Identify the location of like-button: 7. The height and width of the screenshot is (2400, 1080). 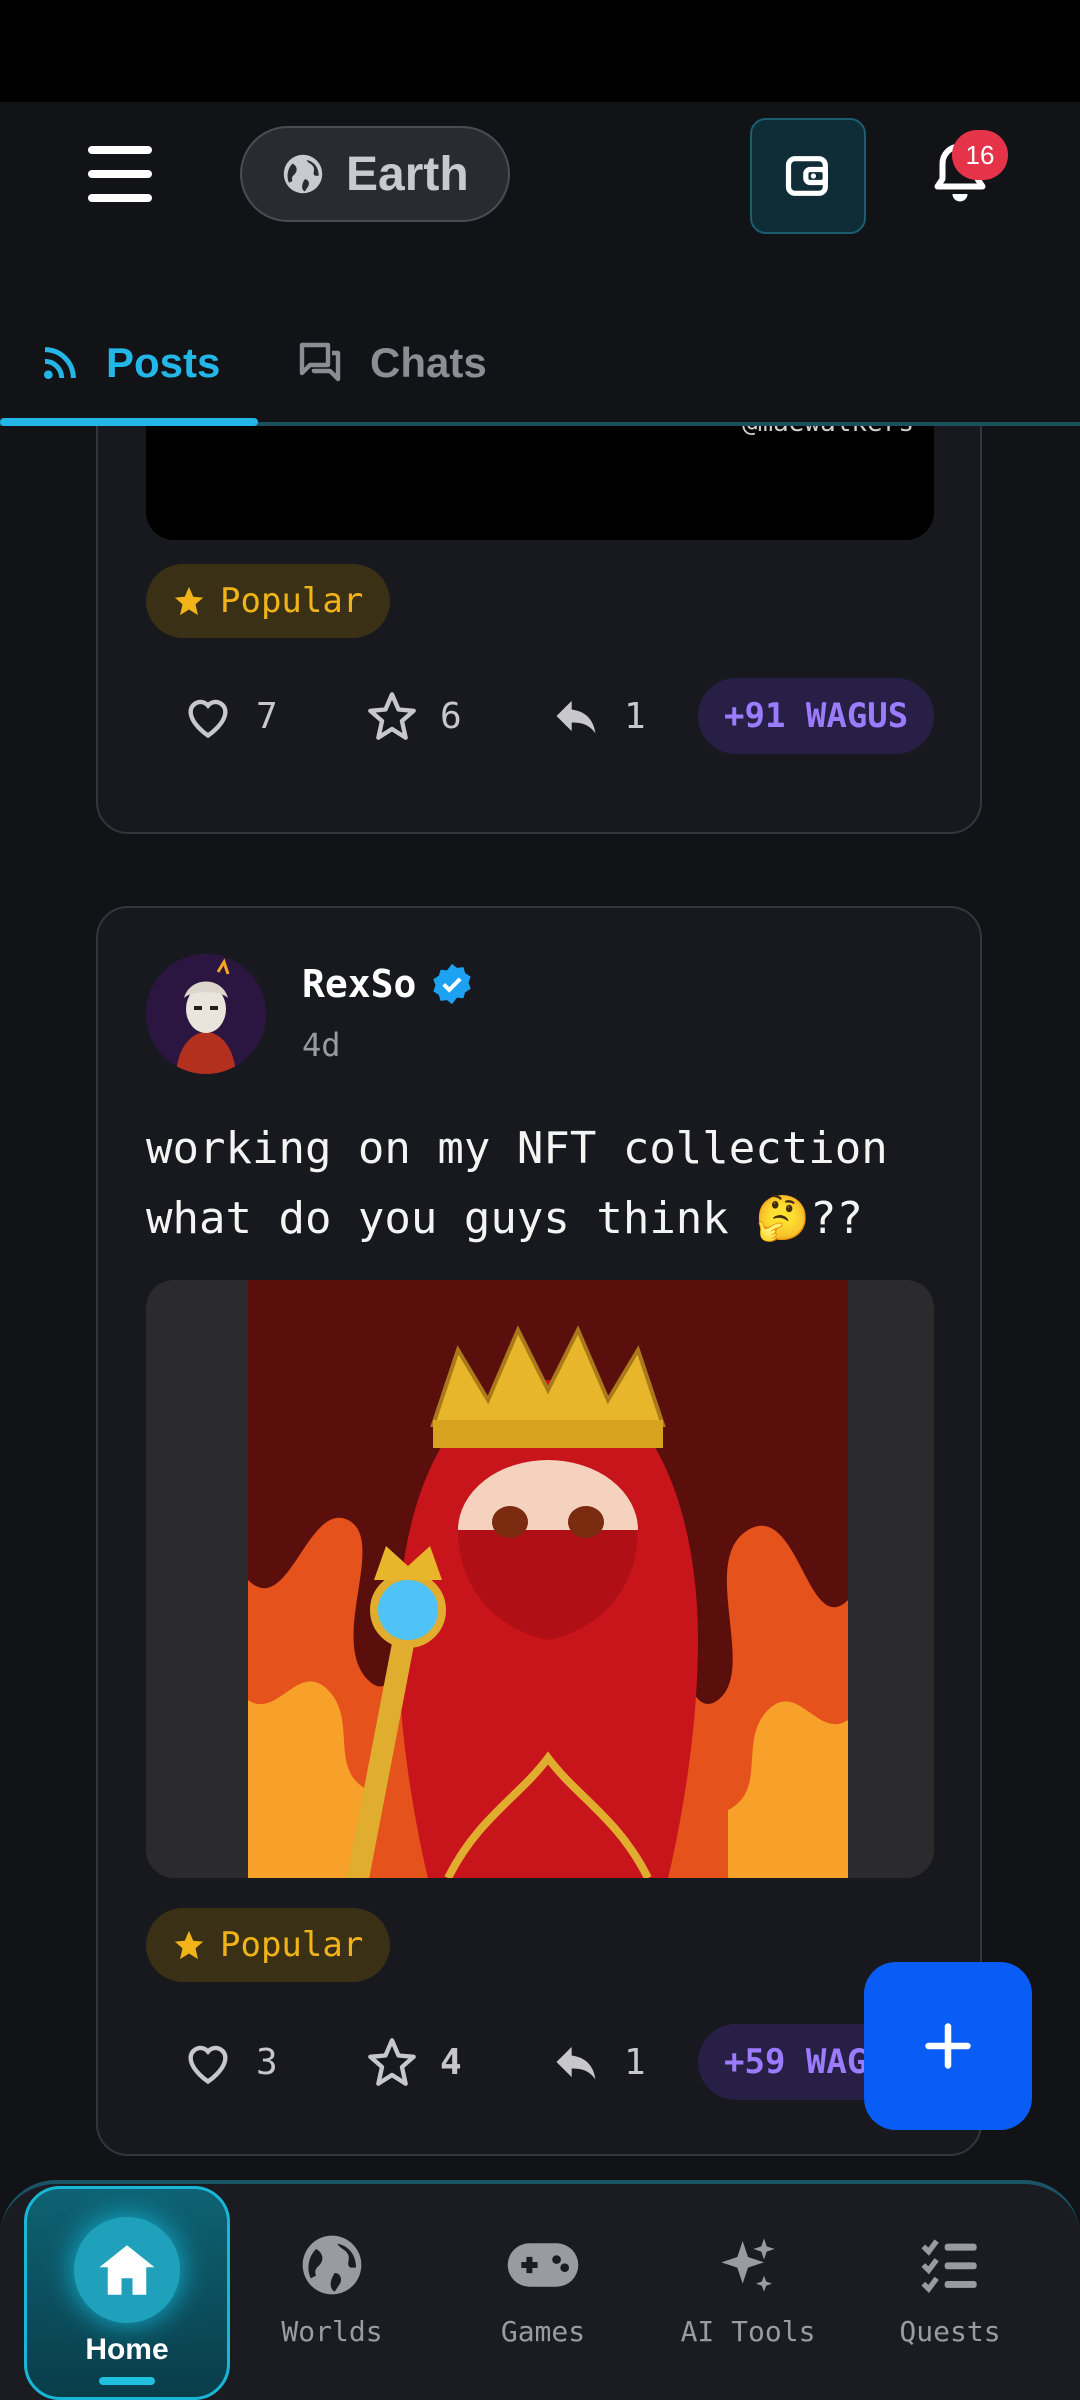
(230, 716).